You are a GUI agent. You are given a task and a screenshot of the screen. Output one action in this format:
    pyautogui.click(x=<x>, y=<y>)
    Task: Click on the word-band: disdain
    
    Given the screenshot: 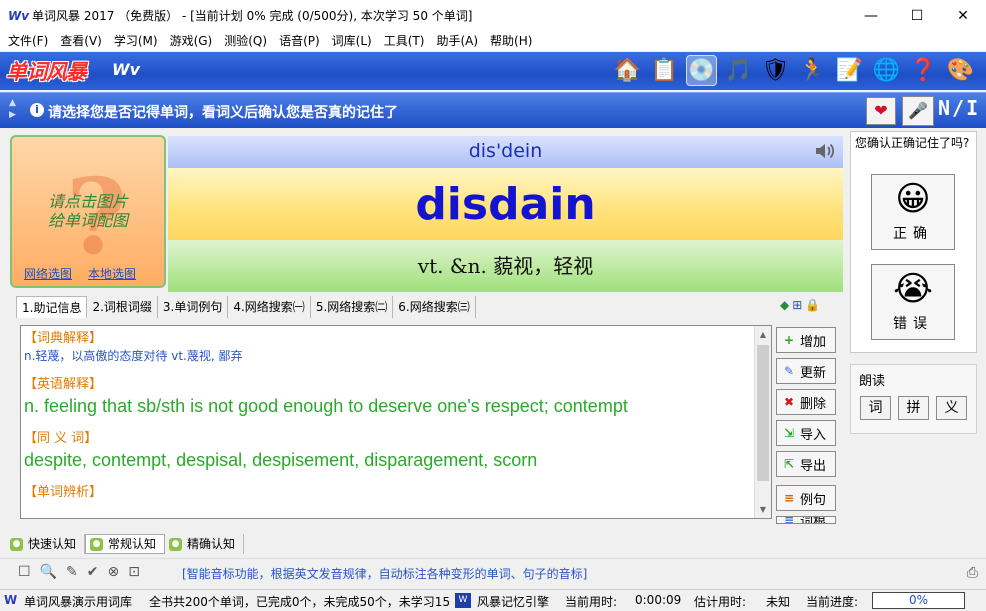 What is the action you would take?
    pyautogui.click(x=505, y=204)
    